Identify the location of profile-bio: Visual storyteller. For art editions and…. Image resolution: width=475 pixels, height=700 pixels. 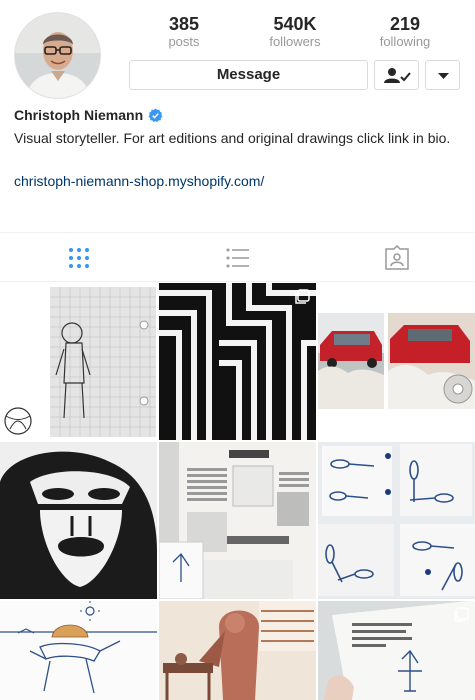
(232, 138).